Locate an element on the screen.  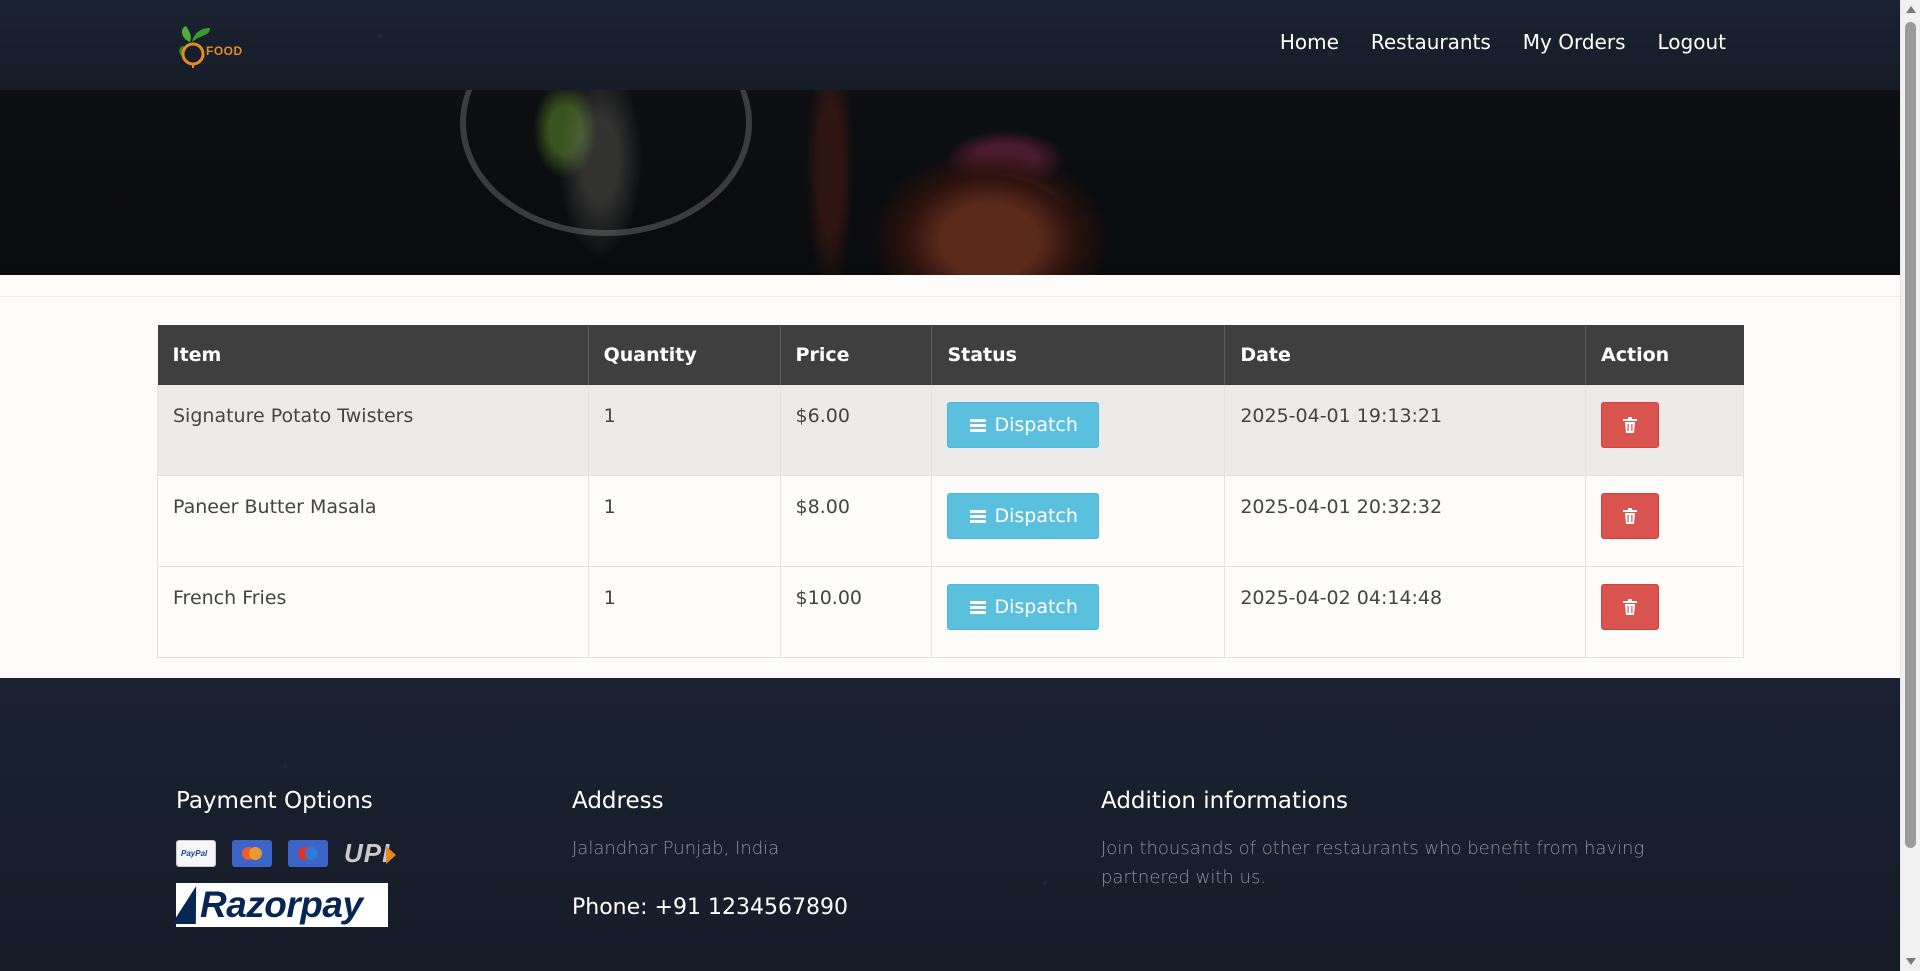
cell-price: $8.00 is located at coordinates (856, 521).